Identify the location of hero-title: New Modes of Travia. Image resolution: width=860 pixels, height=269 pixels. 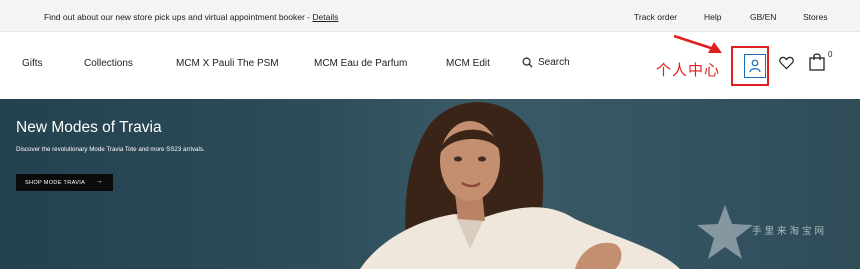
(89, 127).